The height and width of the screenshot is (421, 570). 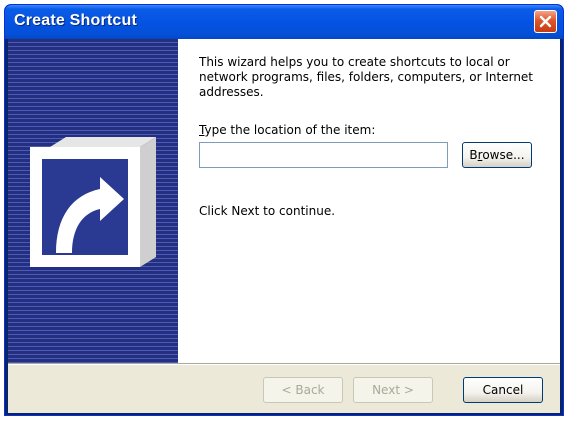 What do you see at coordinates (284, 22) in the screenshot?
I see `title-bar: Create Shortcut` at bounding box center [284, 22].